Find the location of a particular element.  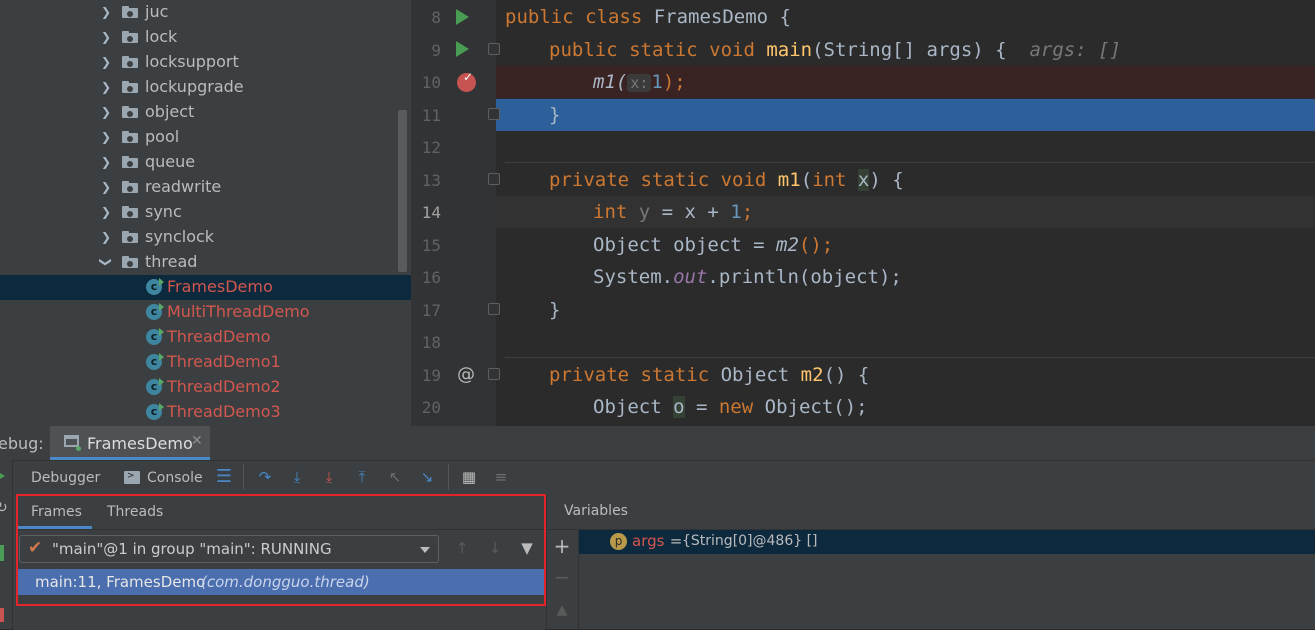

tab-threads: Threads is located at coordinates (132, 512).